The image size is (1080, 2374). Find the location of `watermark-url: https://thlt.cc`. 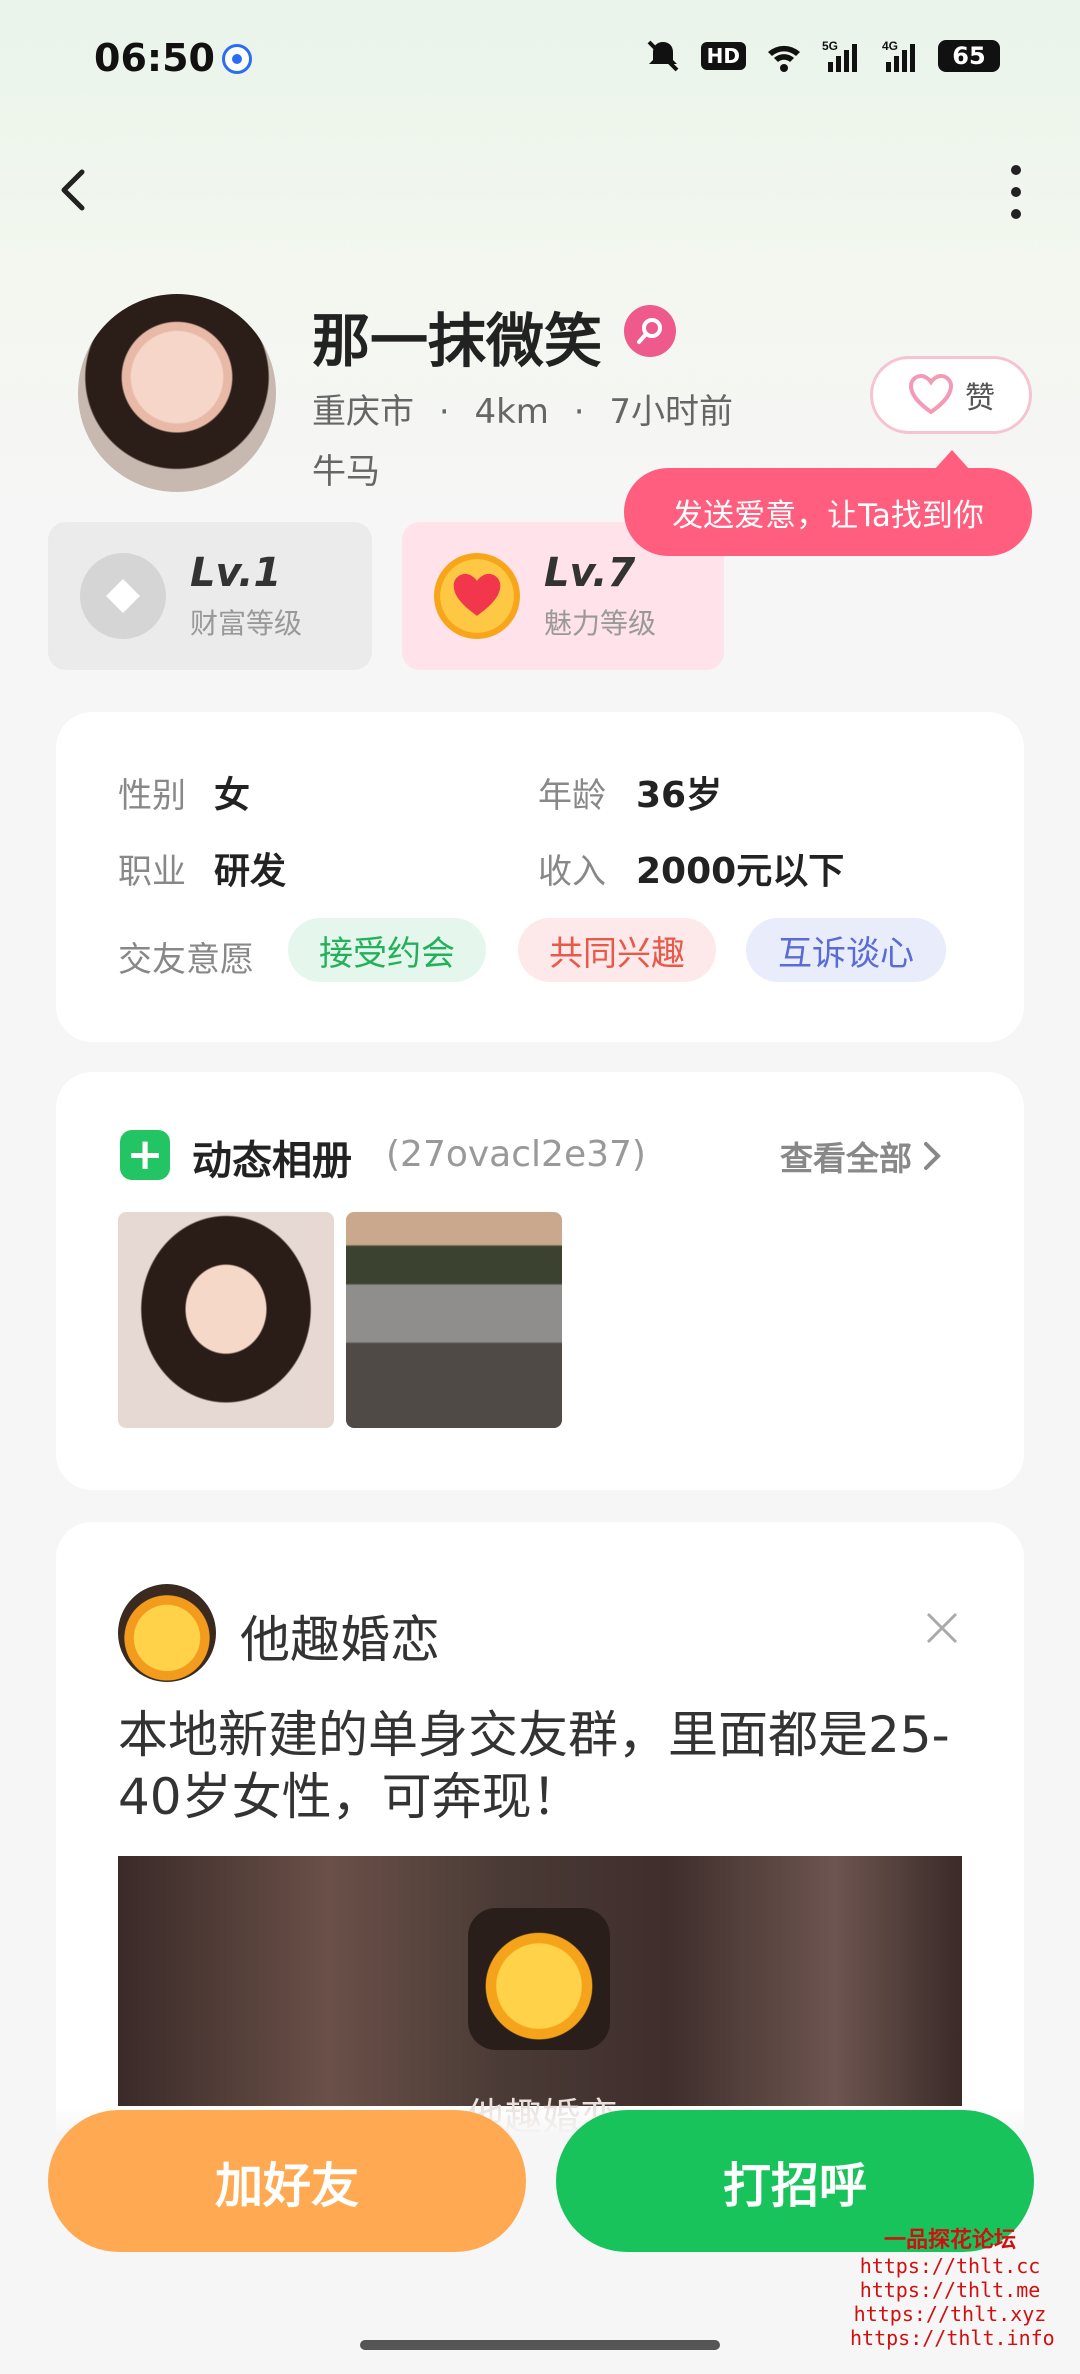

watermark-url: https://thlt.cc is located at coordinates (950, 2266).